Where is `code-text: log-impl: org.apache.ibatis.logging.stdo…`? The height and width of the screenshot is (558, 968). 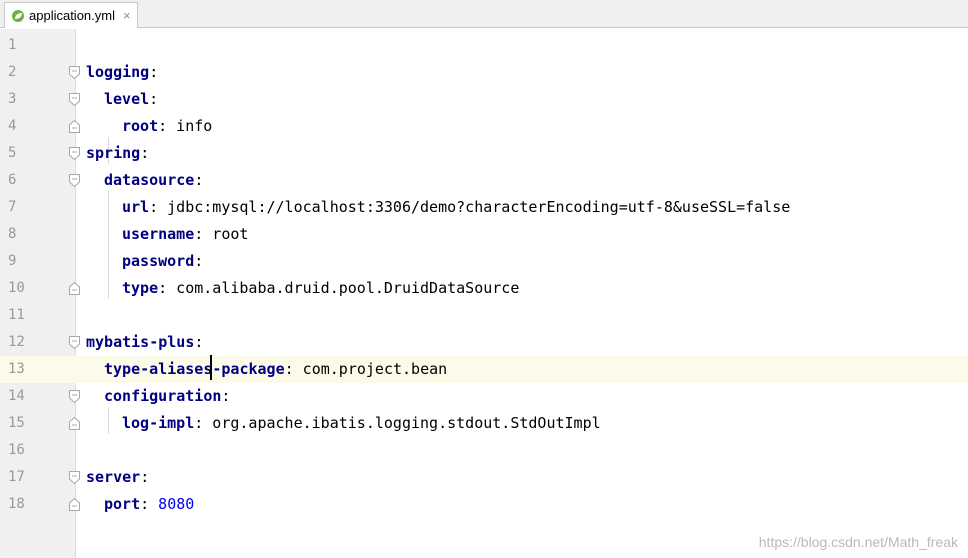
code-text: log-impl: org.apache.ibatis.logging.stdo… is located at coordinates (361, 423).